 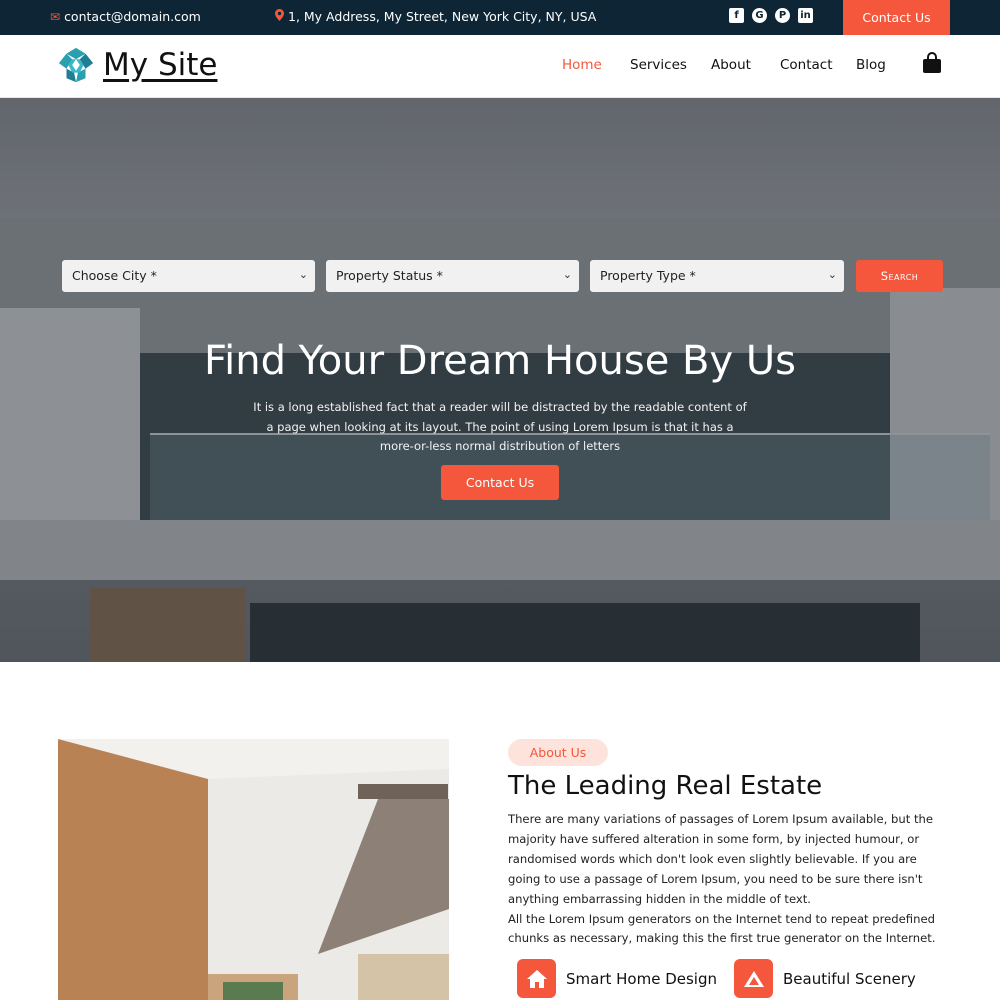 What do you see at coordinates (76, 65) in the screenshot?
I see `logo-icon` at bounding box center [76, 65].